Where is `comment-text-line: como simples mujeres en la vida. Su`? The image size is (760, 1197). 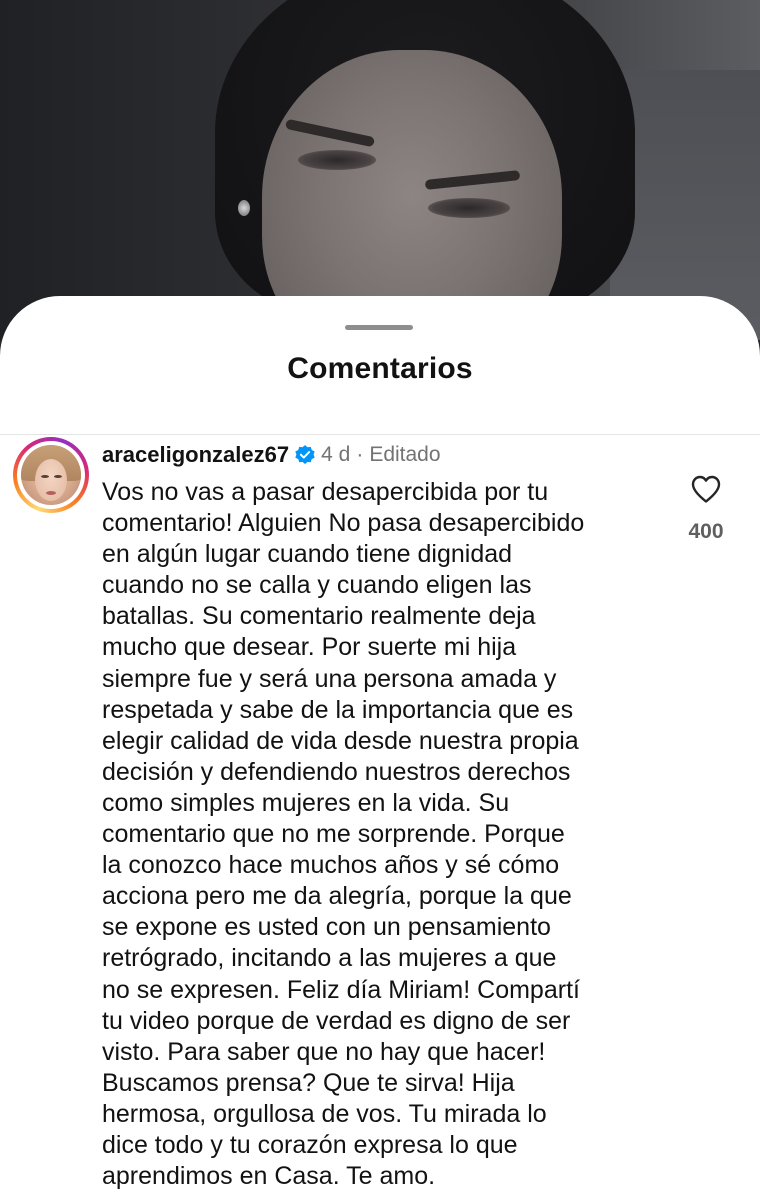
comment-text-line: como simples mujeres en la vida. Su is located at coordinates (306, 802).